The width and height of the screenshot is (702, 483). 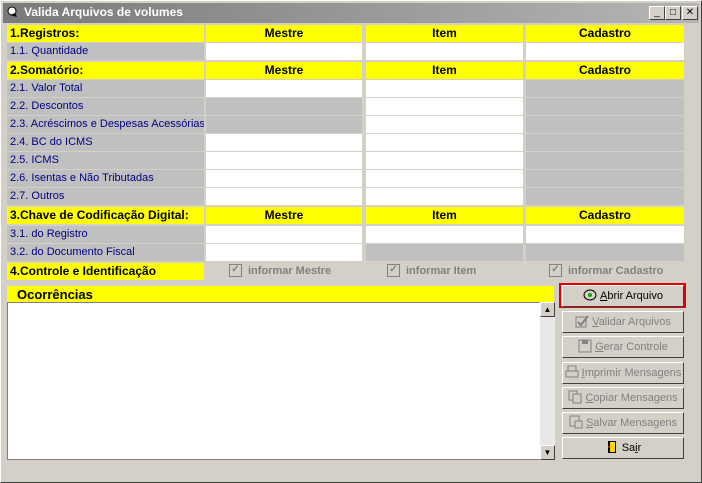 What do you see at coordinates (635, 398) in the screenshot?
I see `button-label-post: opiar Mensagens` at bounding box center [635, 398].